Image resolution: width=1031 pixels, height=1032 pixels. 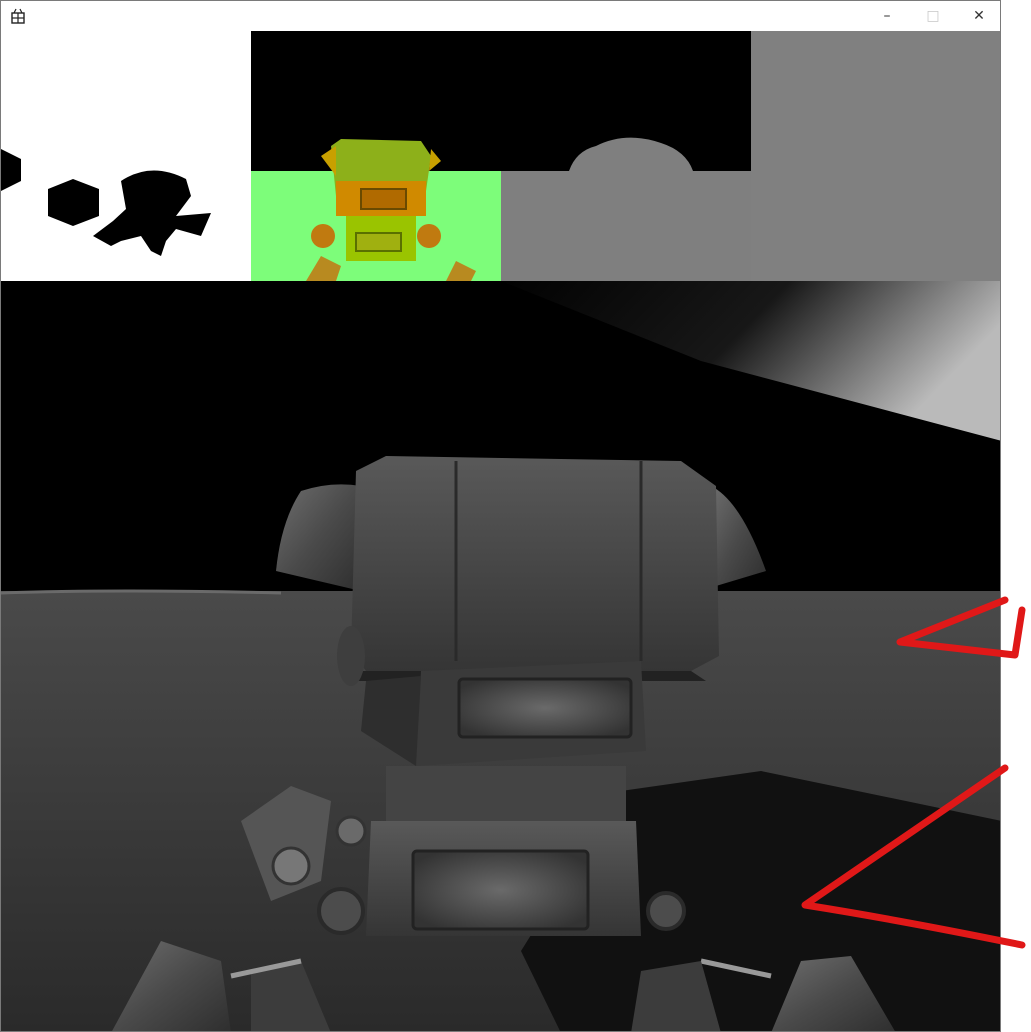 I want to click on minimize-button: –, so click(x=887, y=16).